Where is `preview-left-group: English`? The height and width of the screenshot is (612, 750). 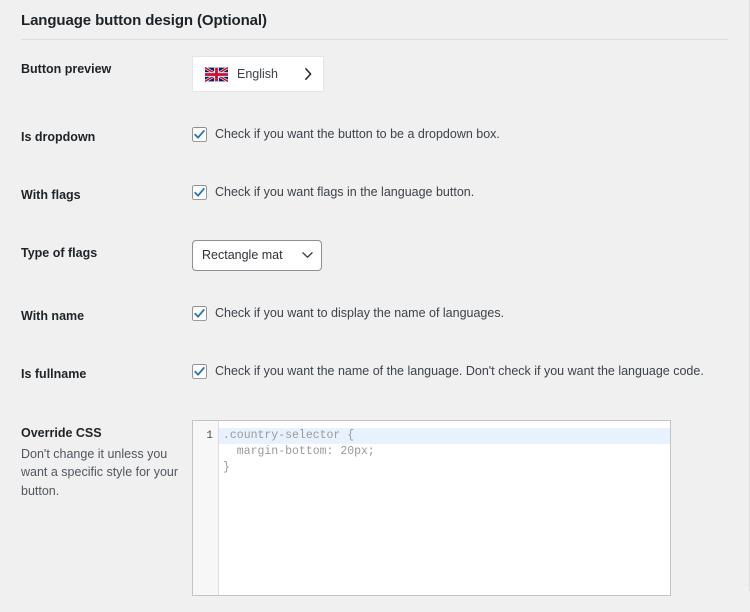 preview-left-group: English is located at coordinates (241, 74).